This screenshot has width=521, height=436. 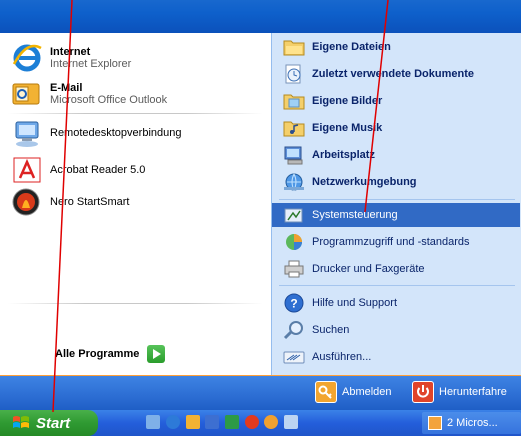 I want to click on right-item-systemsteuerung: Systemsteuerung, so click(x=396, y=215).